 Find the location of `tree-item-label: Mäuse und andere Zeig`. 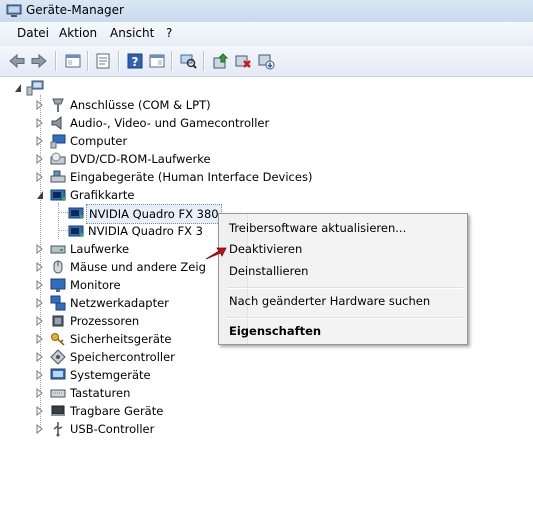

tree-item-label: Mäuse und andere Zeig is located at coordinates (138, 267).